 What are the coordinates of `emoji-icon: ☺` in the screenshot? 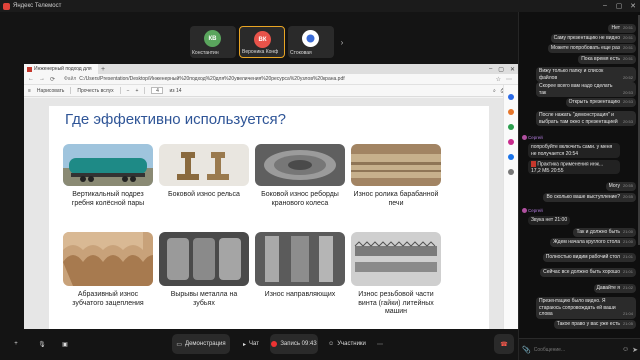 It's located at (625, 349).